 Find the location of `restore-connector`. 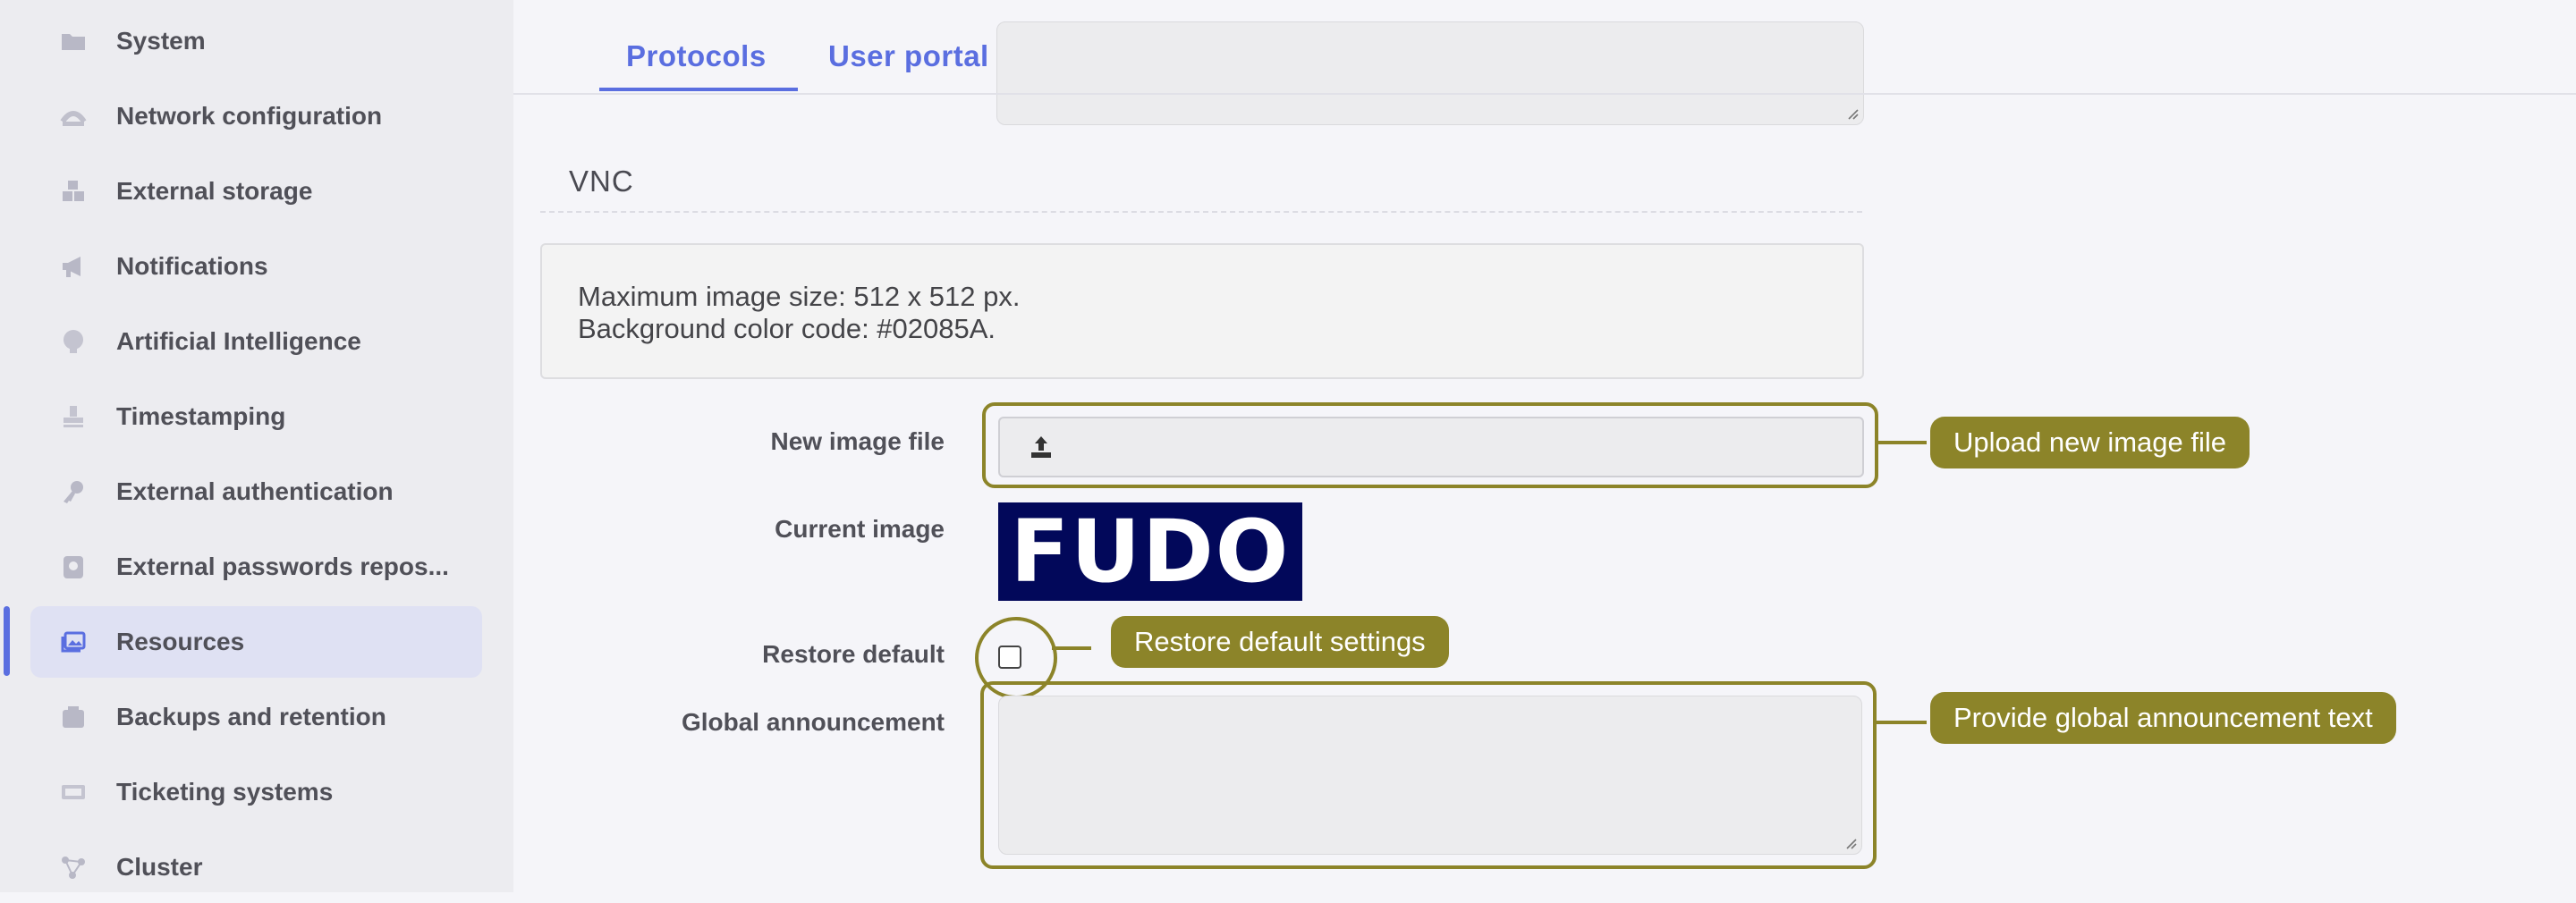

restore-connector is located at coordinates (1071, 648).